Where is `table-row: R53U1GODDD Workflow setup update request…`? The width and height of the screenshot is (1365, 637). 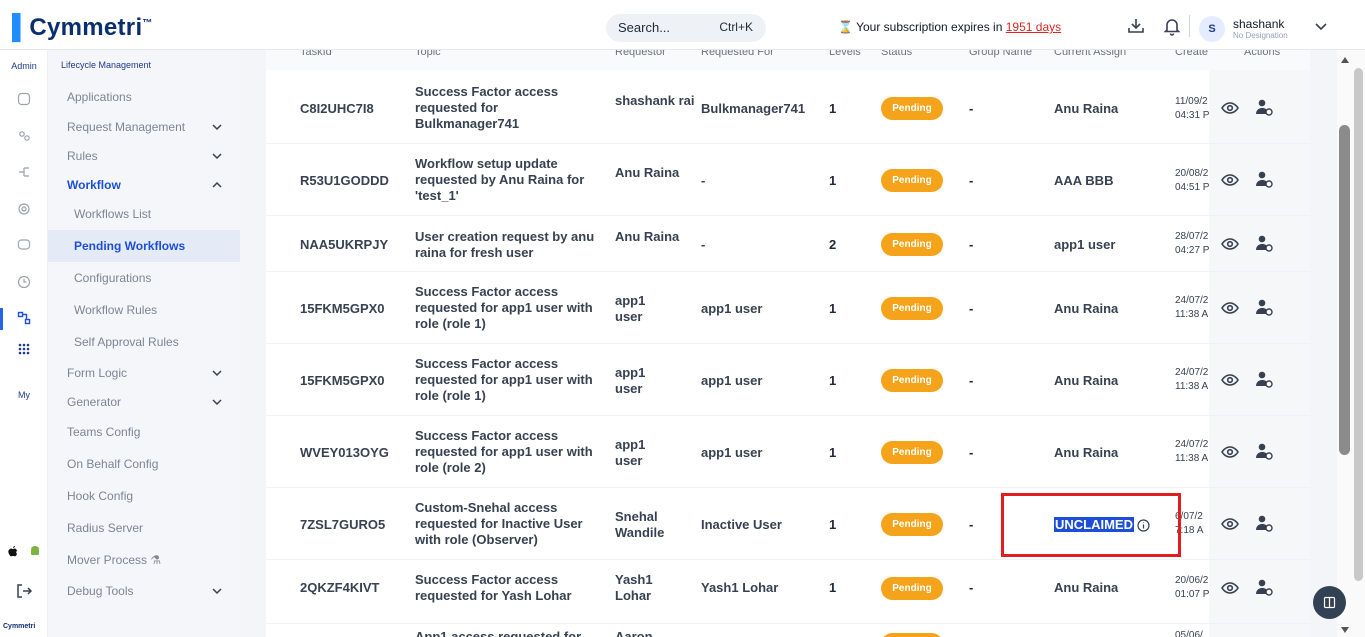 table-row: R53U1GODDD Workflow setup update request… is located at coordinates (788, 180).